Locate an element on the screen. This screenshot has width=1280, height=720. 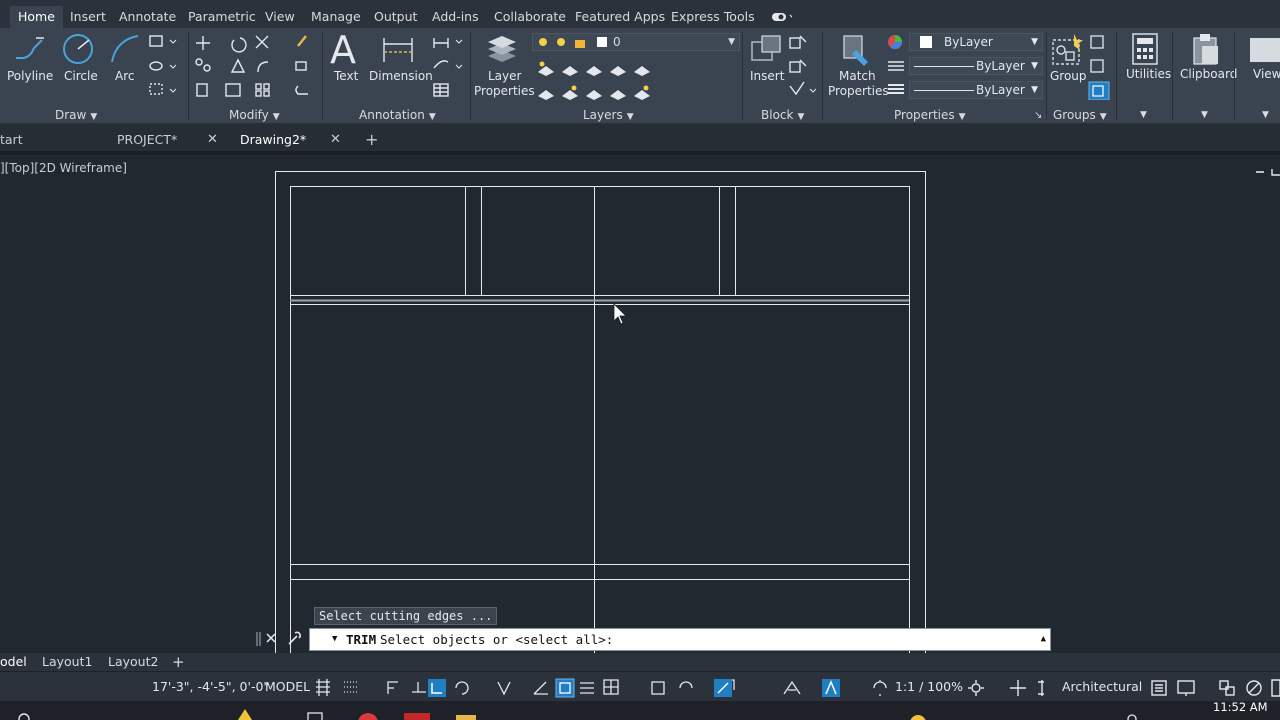
command-name: TRIM is located at coordinates (361, 639).